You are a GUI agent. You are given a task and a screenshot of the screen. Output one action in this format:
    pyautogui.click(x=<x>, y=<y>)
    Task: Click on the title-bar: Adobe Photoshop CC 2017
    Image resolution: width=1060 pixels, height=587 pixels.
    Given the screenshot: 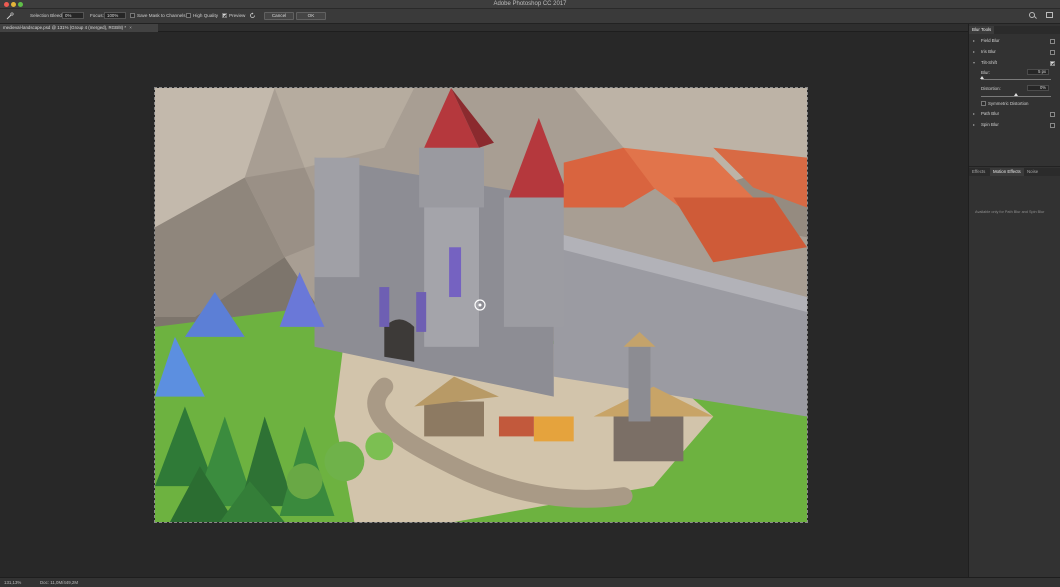 What is the action you would take?
    pyautogui.click(x=530, y=4)
    